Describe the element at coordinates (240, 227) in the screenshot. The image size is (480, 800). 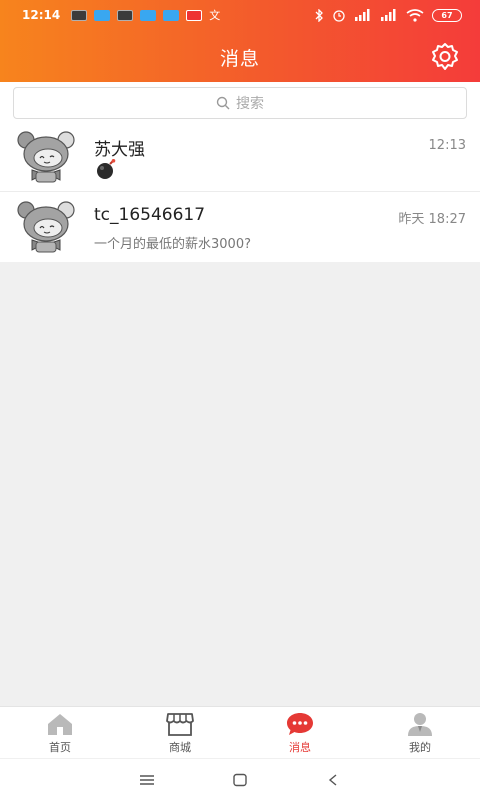
I see `conversation-item: tc_16546617 昨天 18:27 一个月的最低的薪水3000?` at that location.